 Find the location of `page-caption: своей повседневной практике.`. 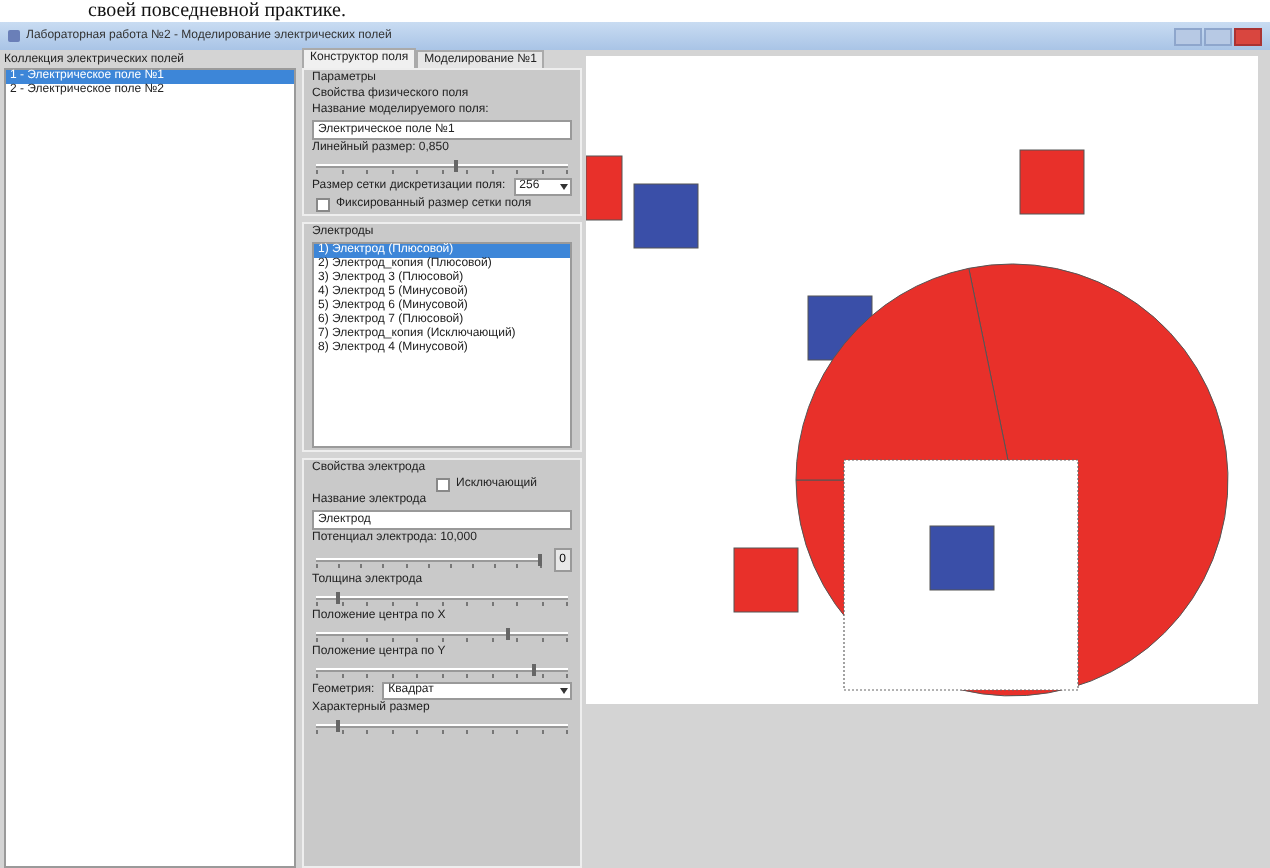

page-caption: своей повседневной практике. is located at coordinates (217, 11).